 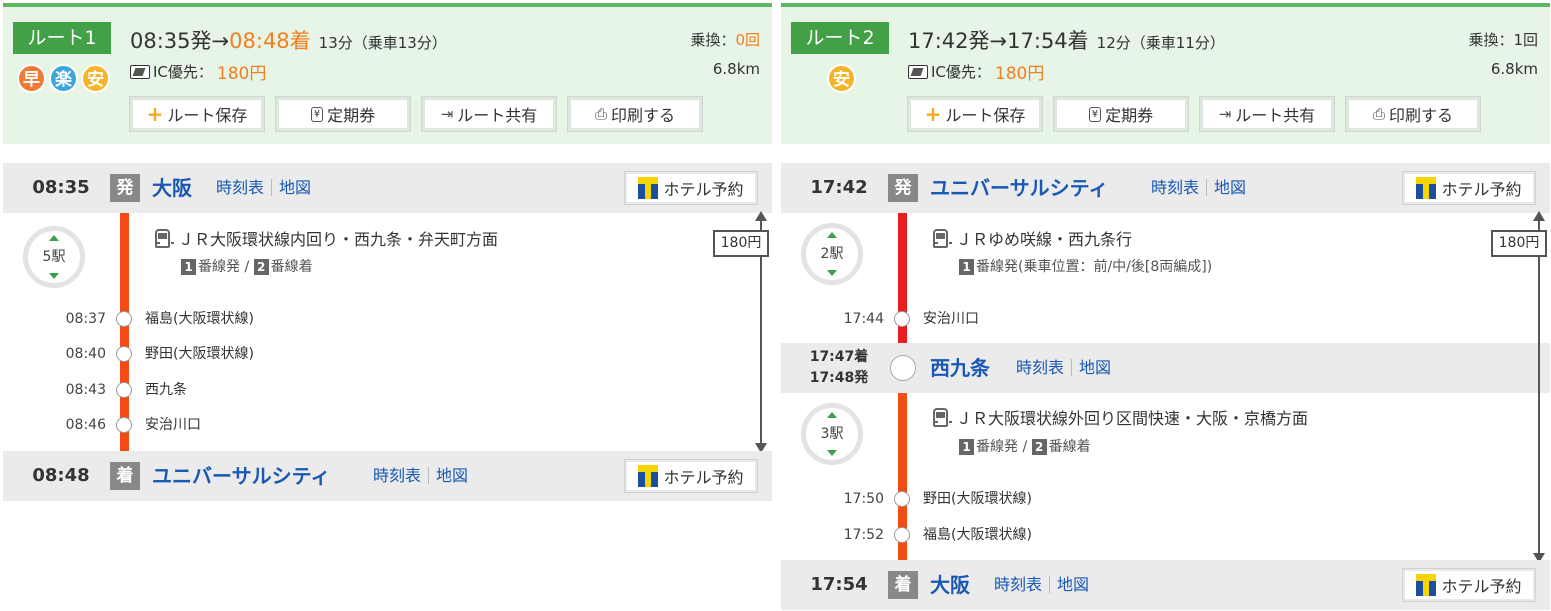 What do you see at coordinates (1539, 216) in the screenshot?
I see `arrow-up-icon` at bounding box center [1539, 216].